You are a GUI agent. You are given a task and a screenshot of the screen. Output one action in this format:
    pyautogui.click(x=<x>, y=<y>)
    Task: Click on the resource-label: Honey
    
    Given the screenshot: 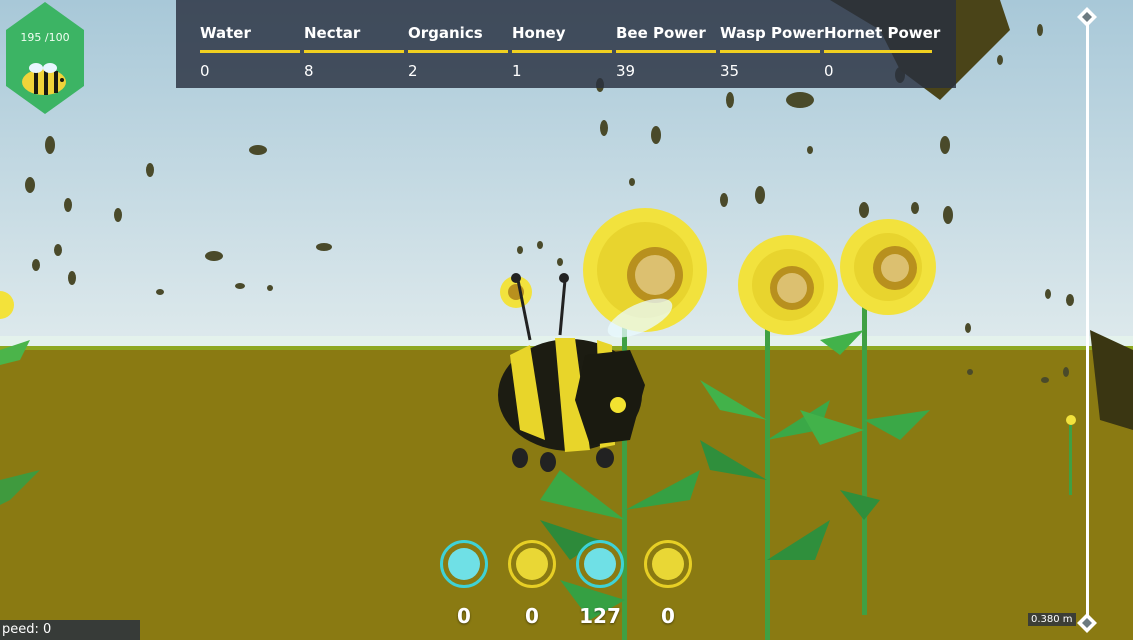 What is the action you would take?
    pyautogui.click(x=539, y=33)
    